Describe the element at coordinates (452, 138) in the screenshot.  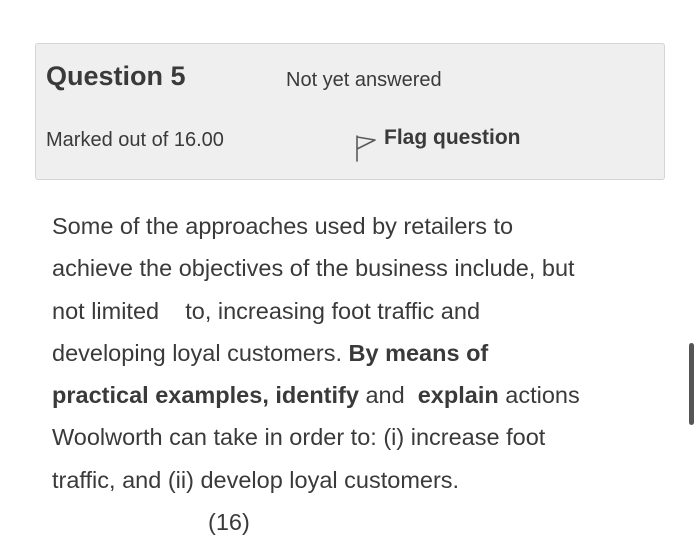
I see `flag-question-label: Flag question` at that location.